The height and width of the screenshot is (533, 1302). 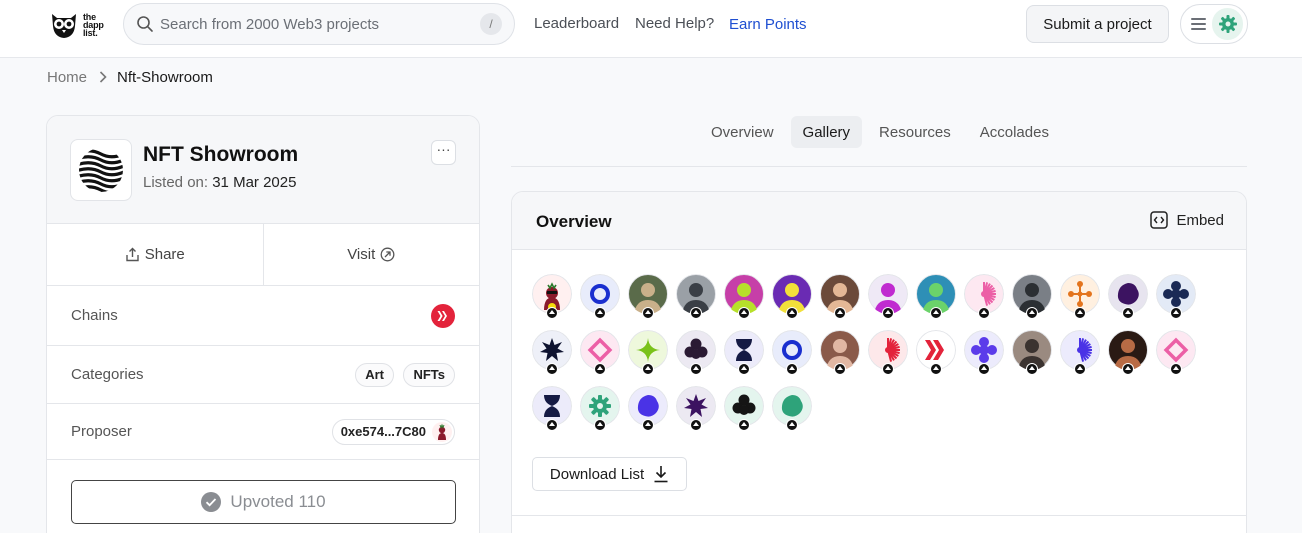 What do you see at coordinates (879, 221) in the screenshot?
I see `gallery-panel-header: Overview Embed` at bounding box center [879, 221].